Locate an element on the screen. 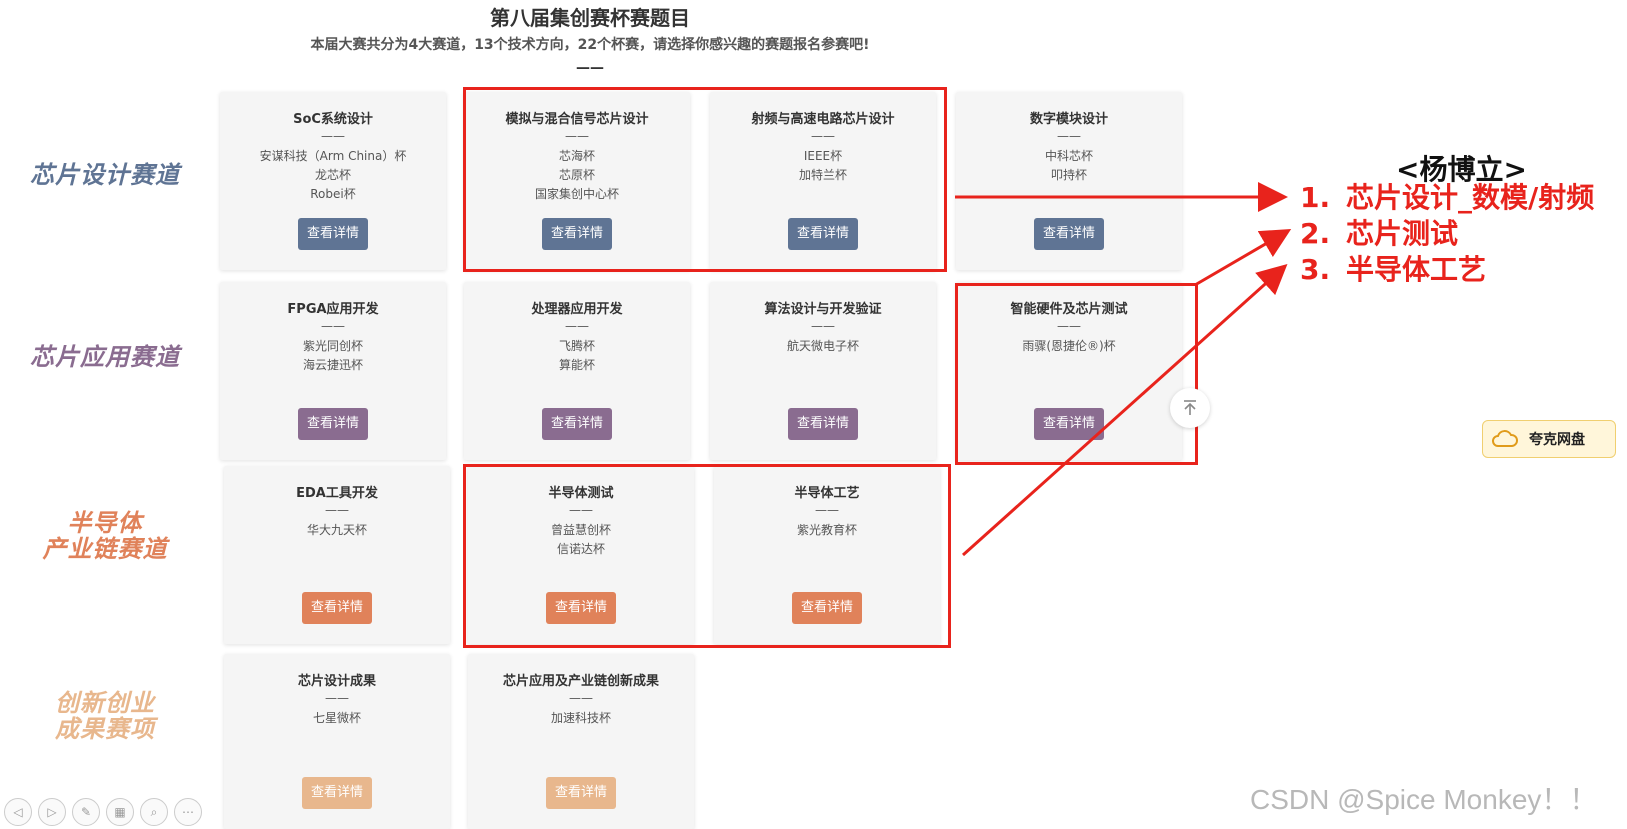 The image size is (1627, 829). annotation-item: 3. 半导体工艺 is located at coordinates (1447, 270).